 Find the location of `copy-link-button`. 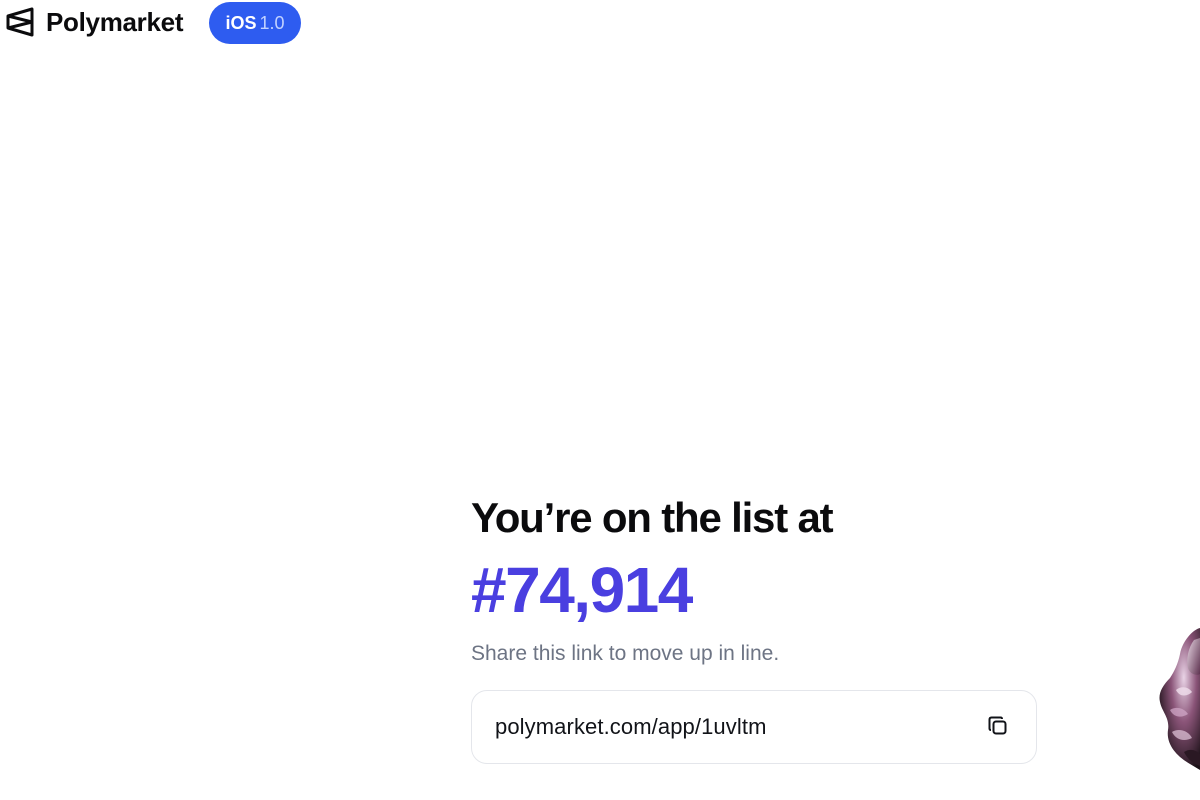

copy-link-button is located at coordinates (998, 727).